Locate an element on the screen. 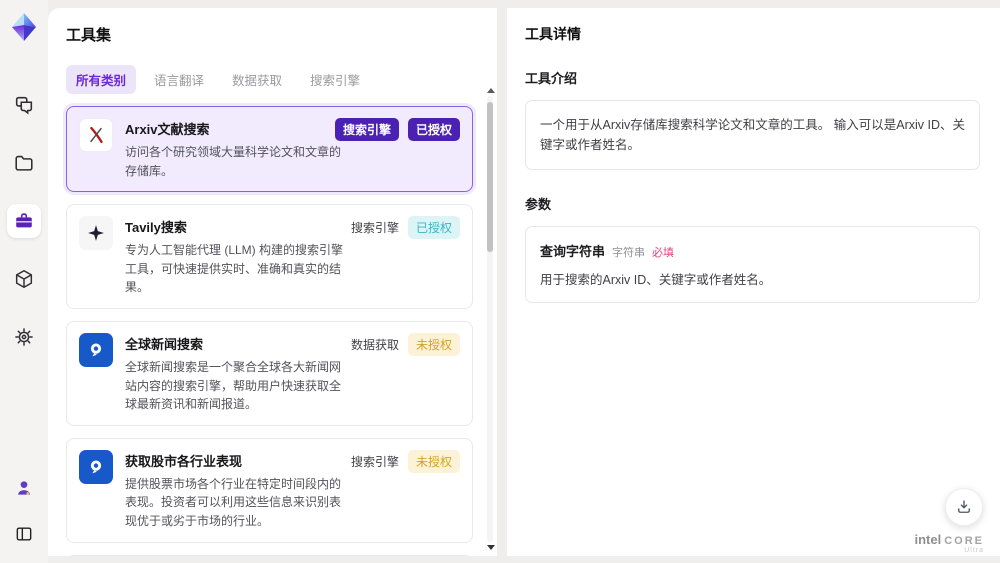  tool-description: 访问各个研究领域大量科学论文和文章的存储库。 is located at coordinates (233, 161).